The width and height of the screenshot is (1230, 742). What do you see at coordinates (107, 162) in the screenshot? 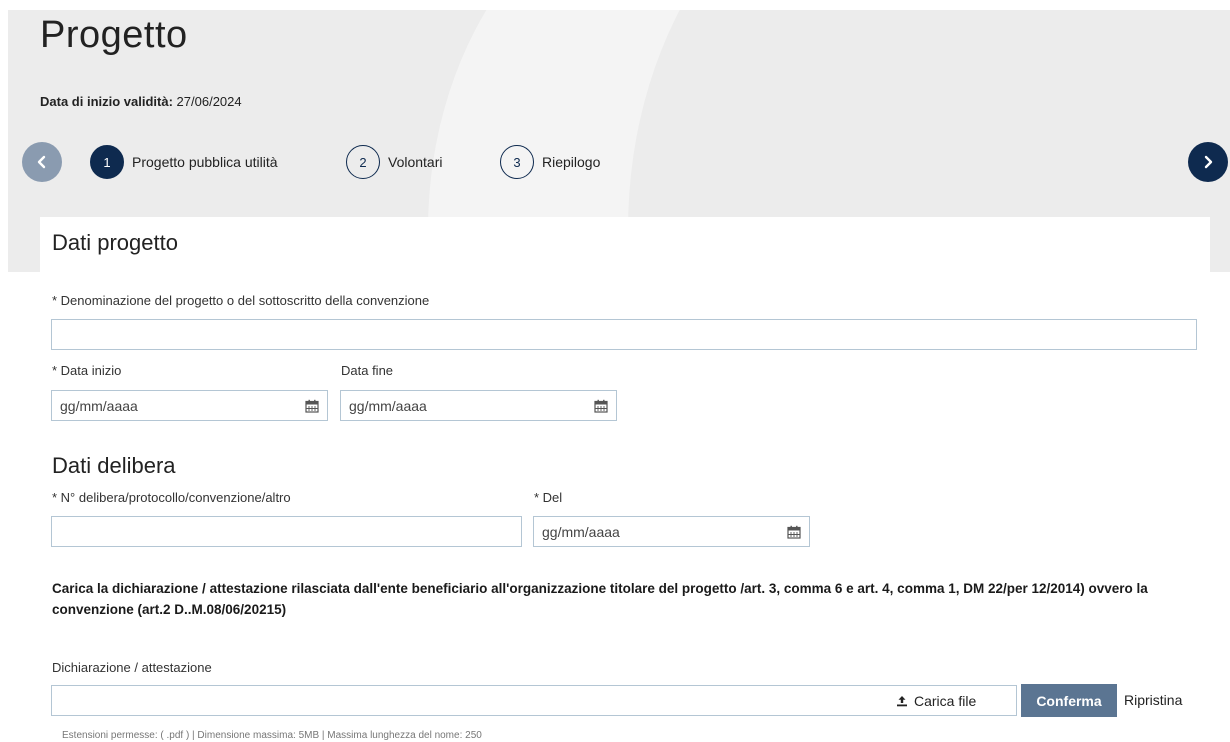
I see `step-number: 1` at bounding box center [107, 162].